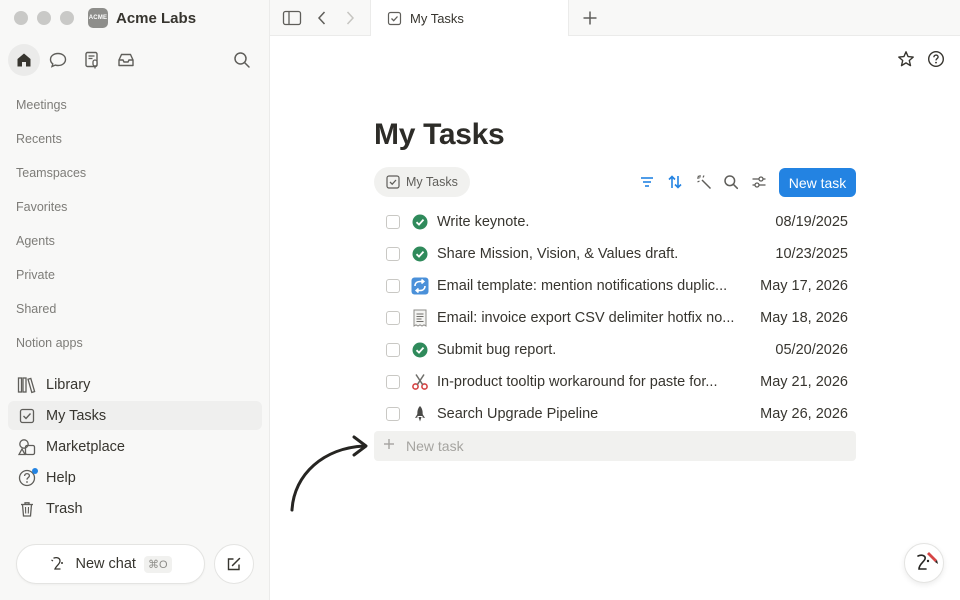 The image size is (960, 600). I want to click on task-title: Search Upgrade Pipeline, so click(589, 414).